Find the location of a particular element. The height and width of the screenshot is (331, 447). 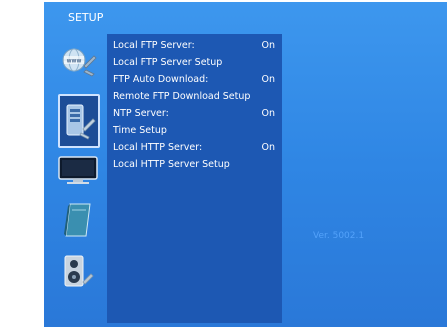

network-tools-icon is located at coordinates (81, 122).